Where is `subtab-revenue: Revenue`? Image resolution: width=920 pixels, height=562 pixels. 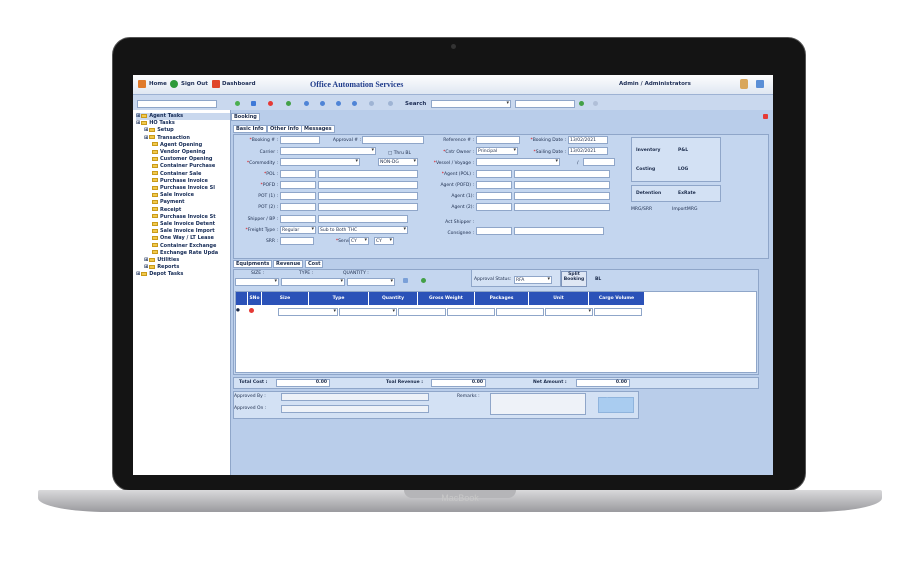 subtab-revenue: Revenue is located at coordinates (288, 264).